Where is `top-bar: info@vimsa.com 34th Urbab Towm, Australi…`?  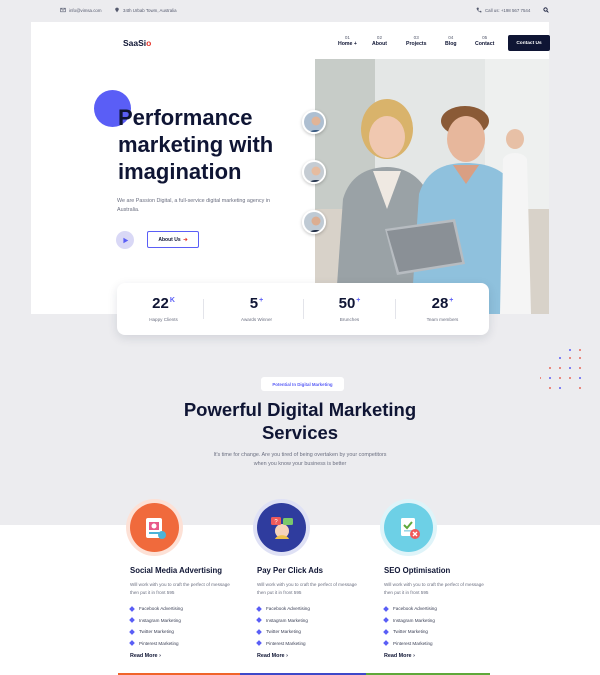
top-bar: info@vimsa.com 34th Urbab Towm, Australi… is located at coordinates (300, 11).